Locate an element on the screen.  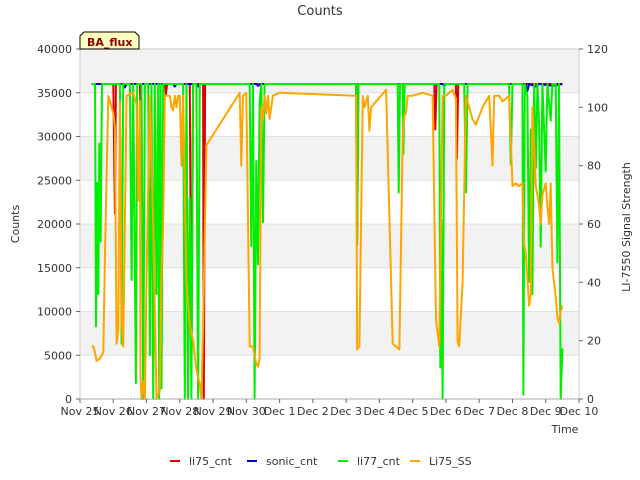
y2-tick-label: 60 is located at coordinates (594, 224).